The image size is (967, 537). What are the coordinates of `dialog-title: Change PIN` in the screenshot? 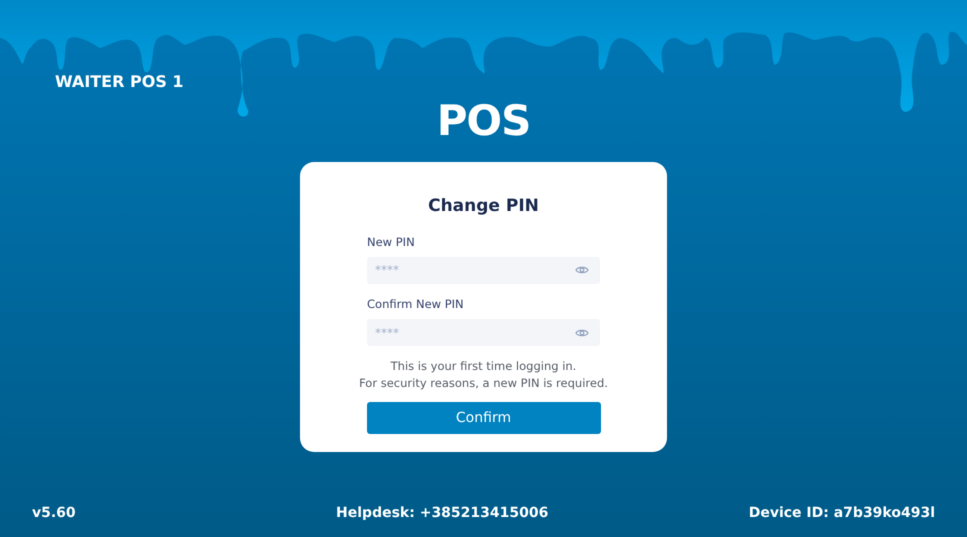 It's located at (483, 206).